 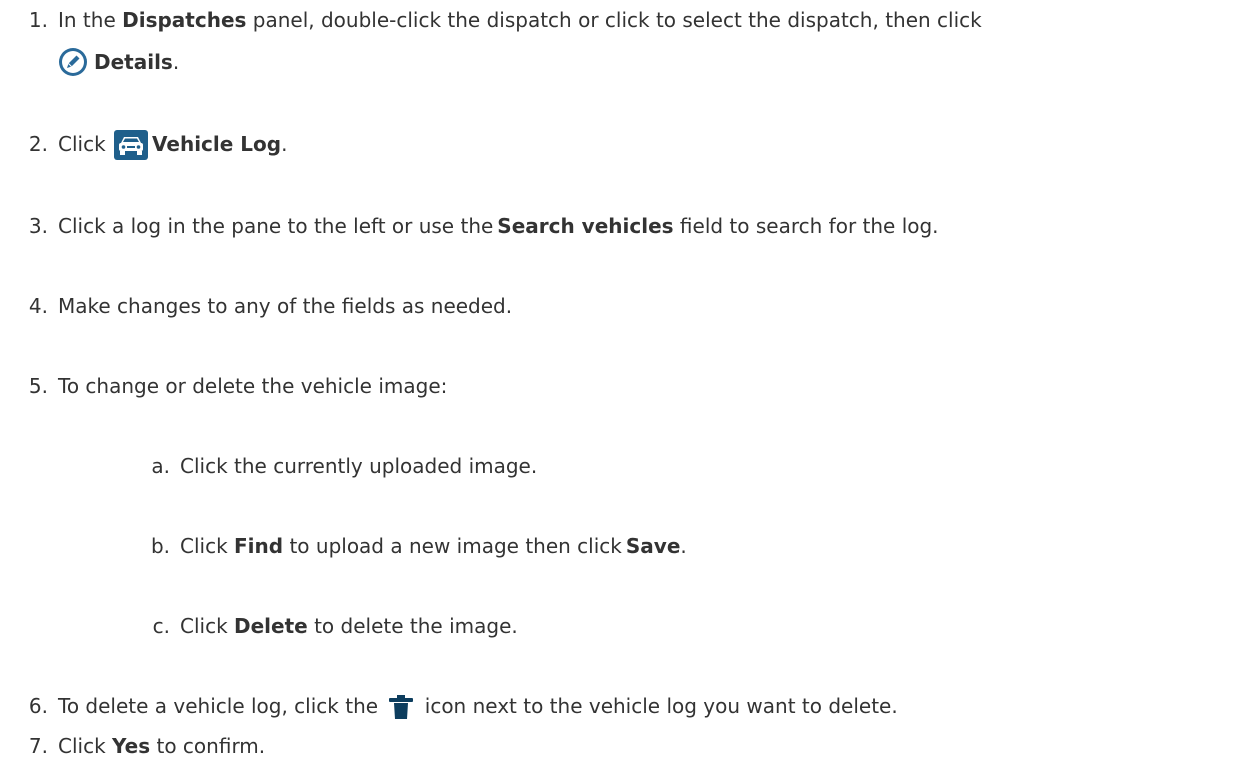 What do you see at coordinates (38, 226) in the screenshot?
I see `step-number: 3.` at bounding box center [38, 226].